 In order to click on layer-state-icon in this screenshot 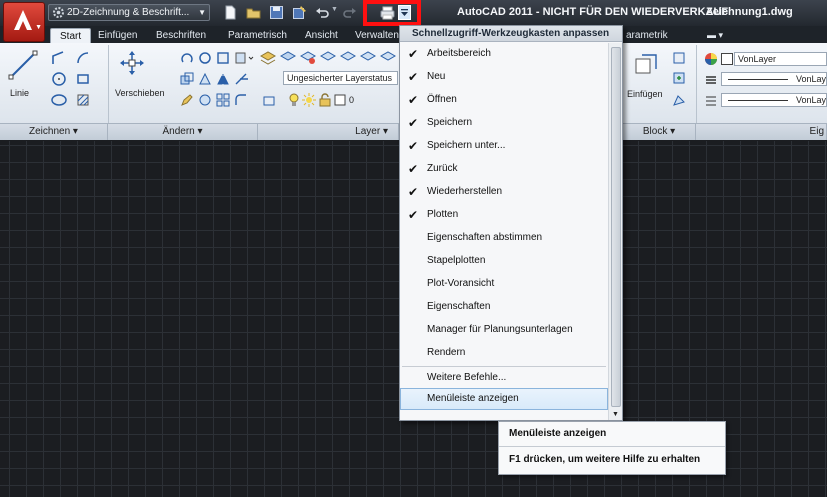, I will do `click(288, 58)`.